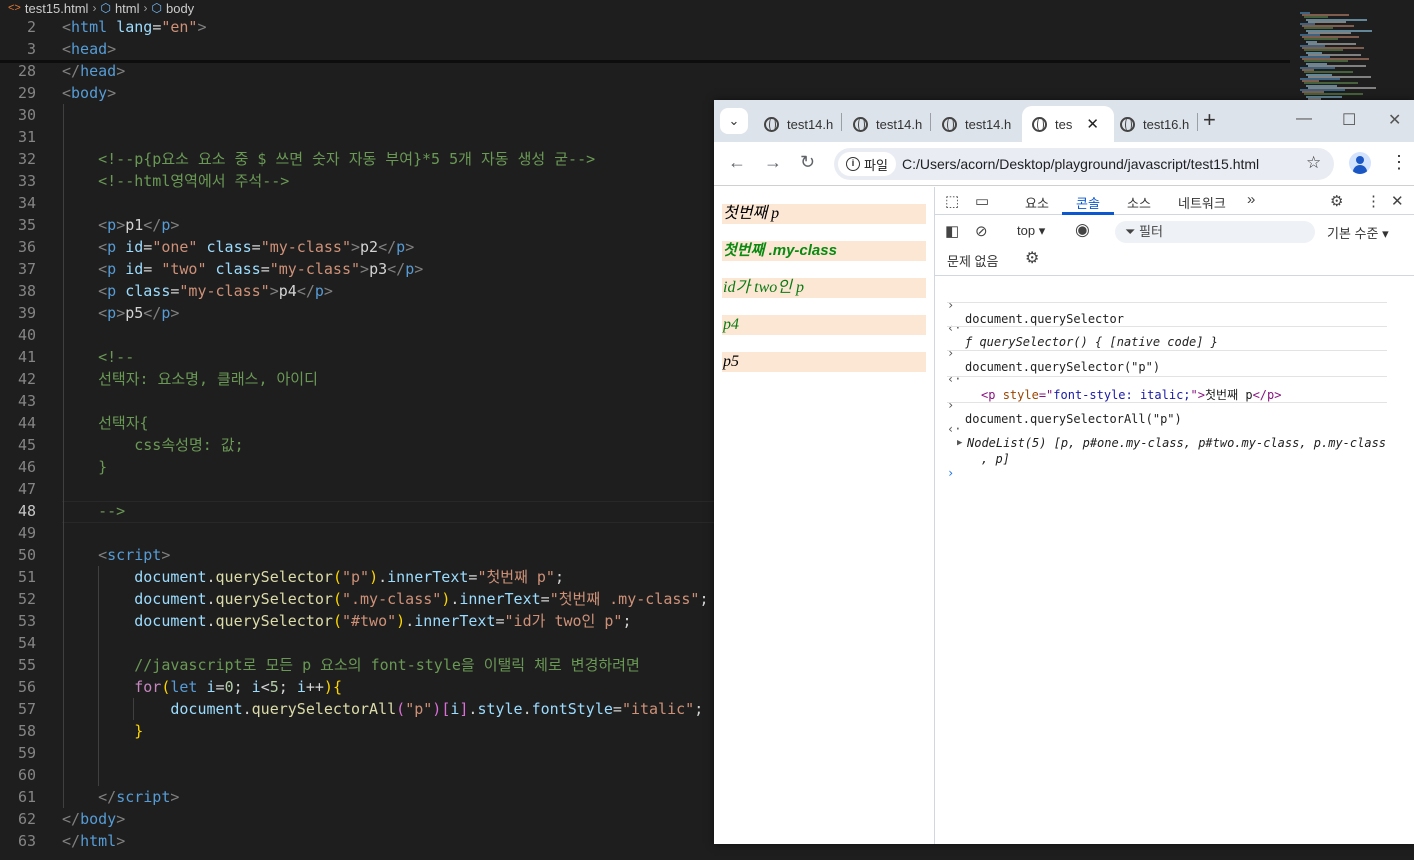  Describe the element at coordinates (26, 709) in the screenshot. I see `line-number: 57` at that location.